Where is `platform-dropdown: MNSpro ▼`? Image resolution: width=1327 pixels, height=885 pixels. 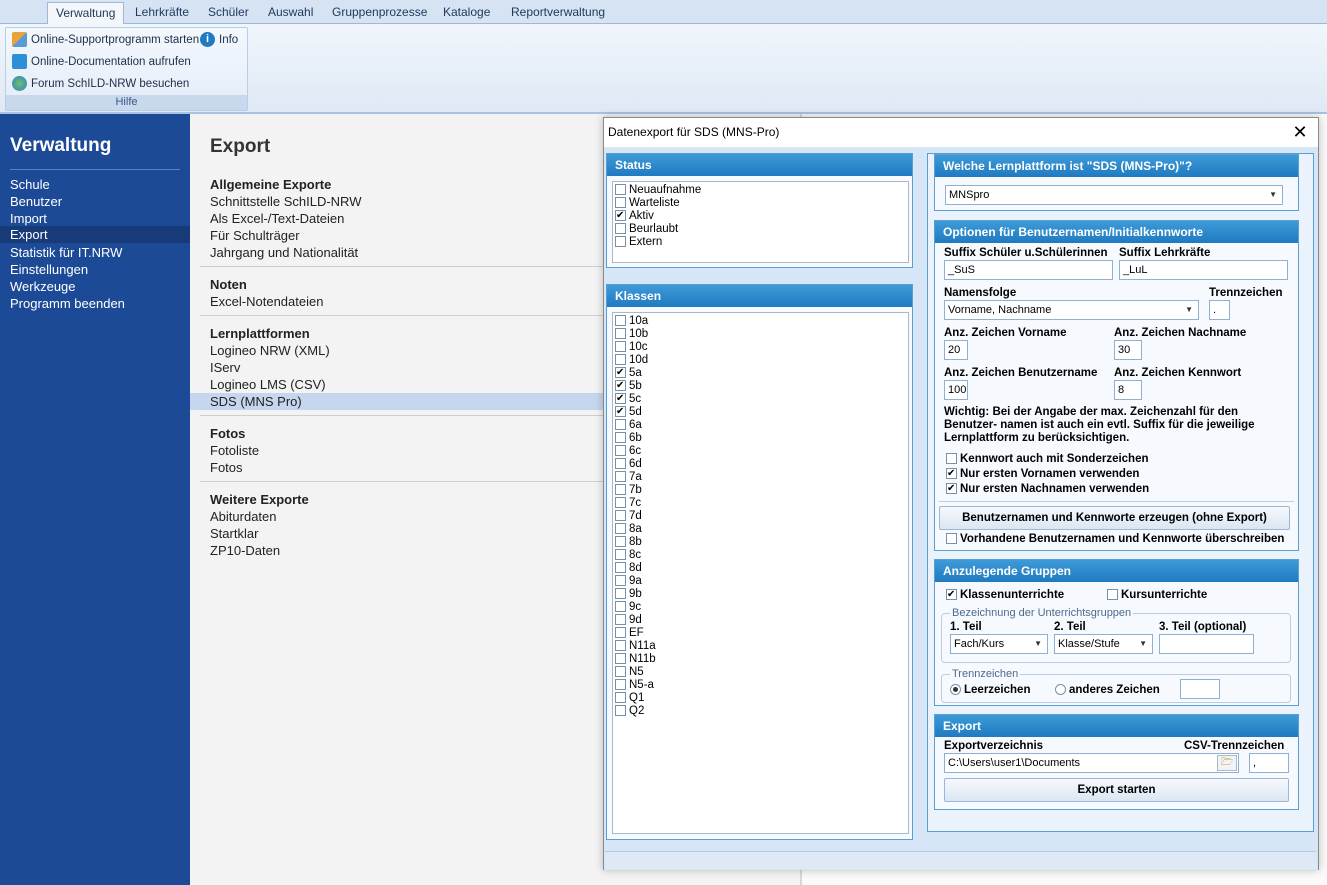
platform-dropdown: MNSpro ▼ is located at coordinates (1114, 195).